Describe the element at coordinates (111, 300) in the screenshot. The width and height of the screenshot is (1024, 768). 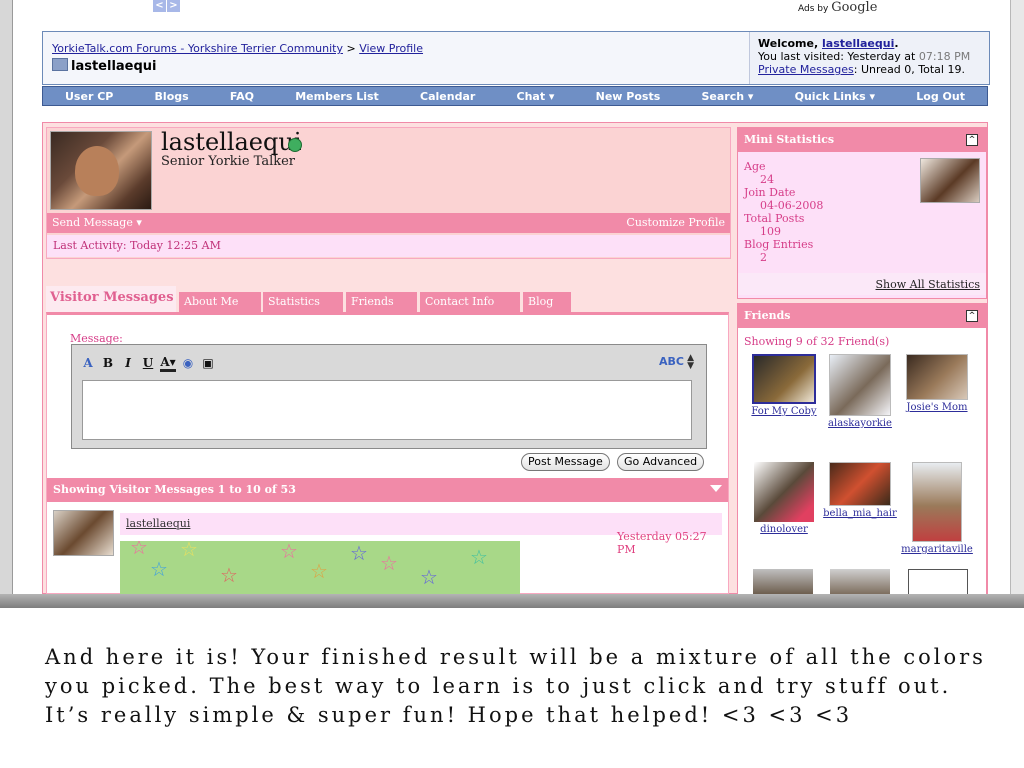
I see `tab-visitor-messages: Visitor Messages` at that location.